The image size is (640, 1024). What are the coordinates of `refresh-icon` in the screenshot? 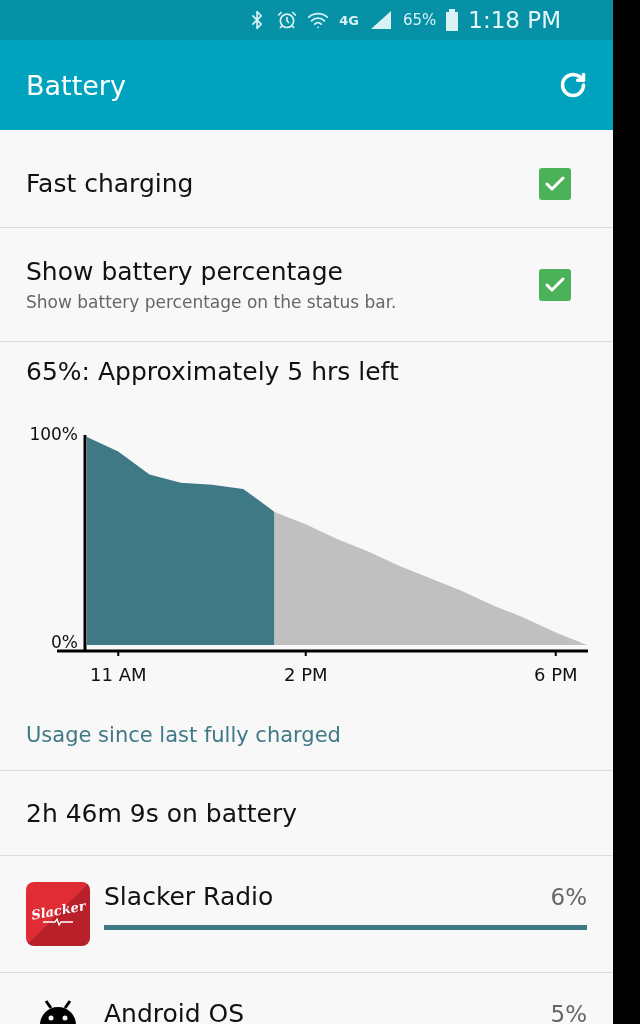 It's located at (573, 85).